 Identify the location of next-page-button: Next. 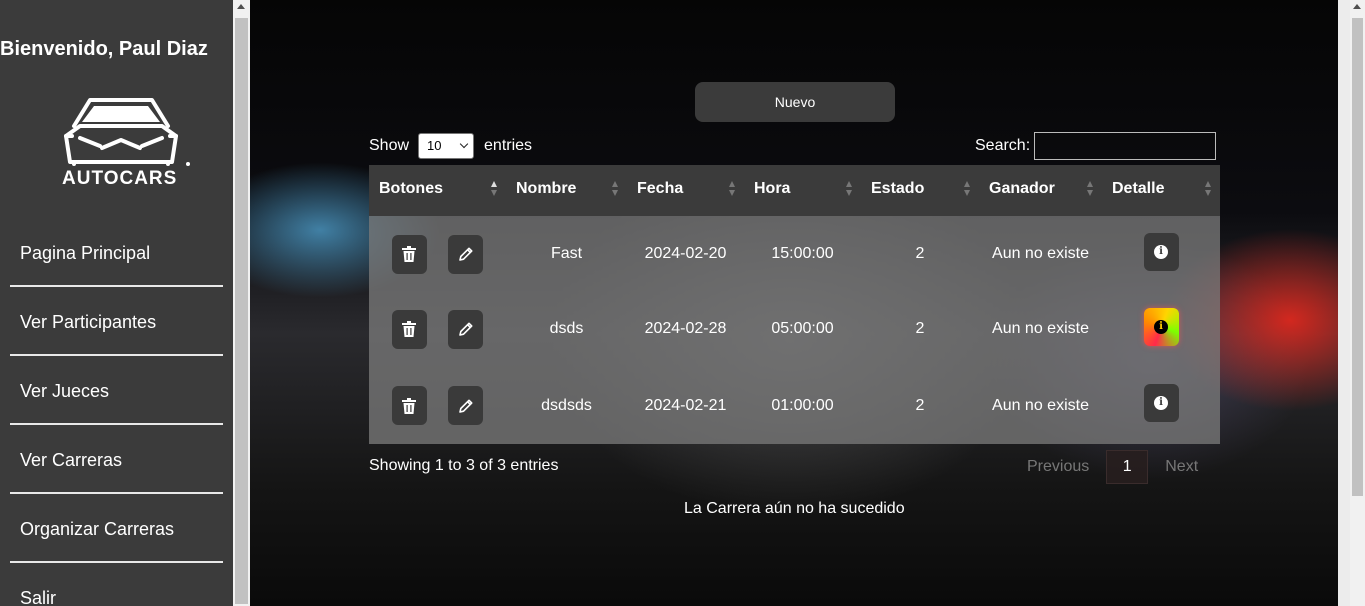
(1181, 467).